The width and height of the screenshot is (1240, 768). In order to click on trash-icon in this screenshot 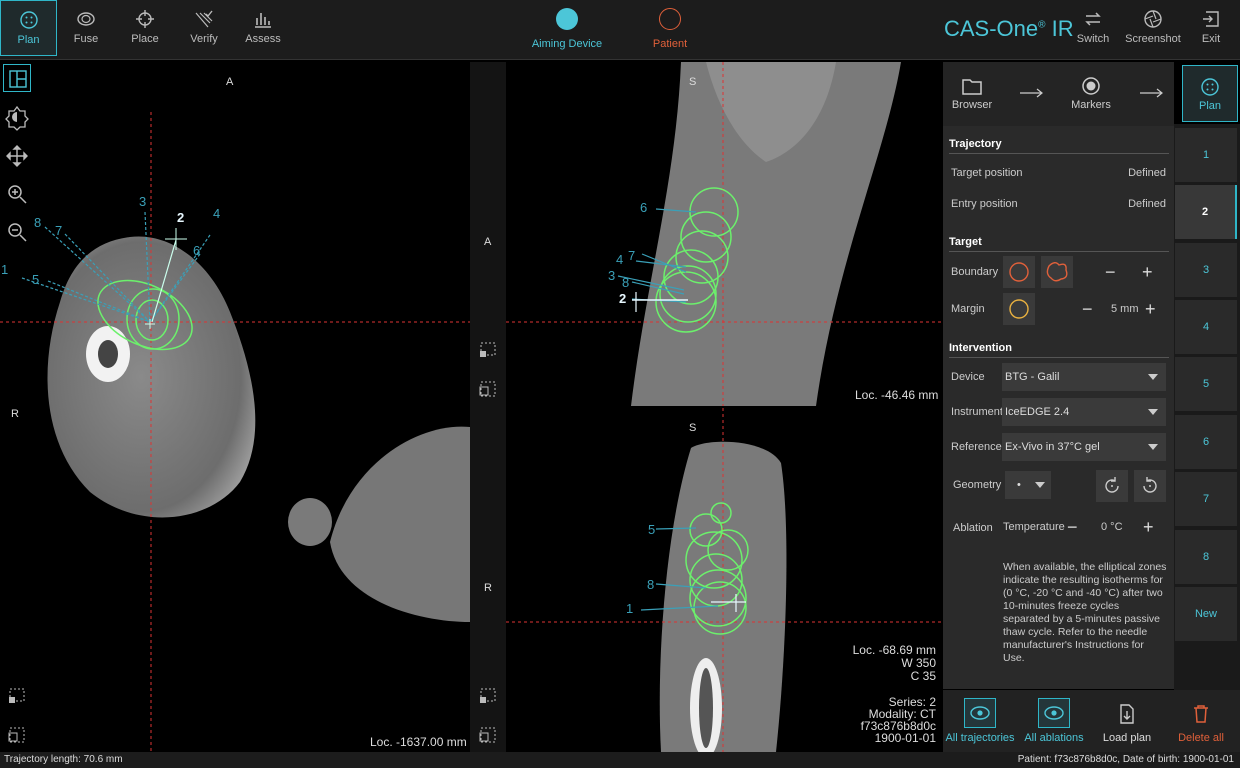, I will do `click(1201, 714)`.